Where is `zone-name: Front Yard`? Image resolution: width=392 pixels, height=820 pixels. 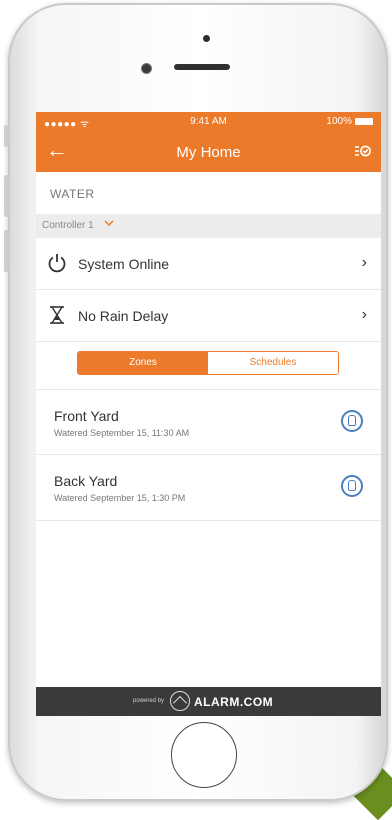 zone-name: Front Yard is located at coordinates (86, 416).